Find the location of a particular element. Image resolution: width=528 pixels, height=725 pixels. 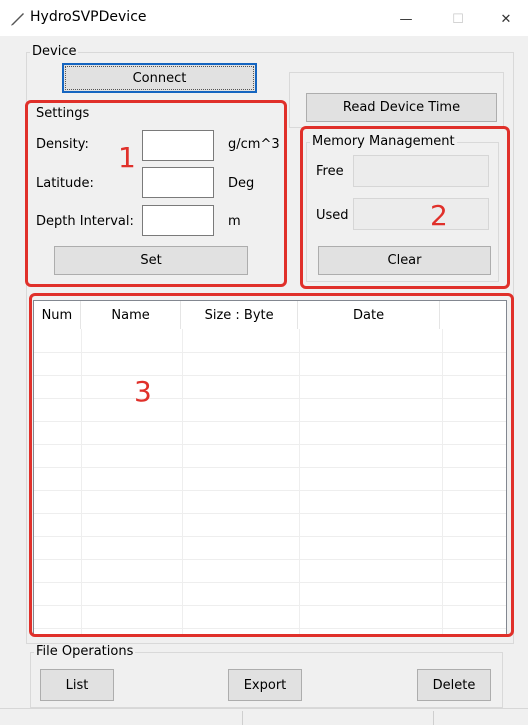

annotation-number-1: 1 is located at coordinates (127, 157).